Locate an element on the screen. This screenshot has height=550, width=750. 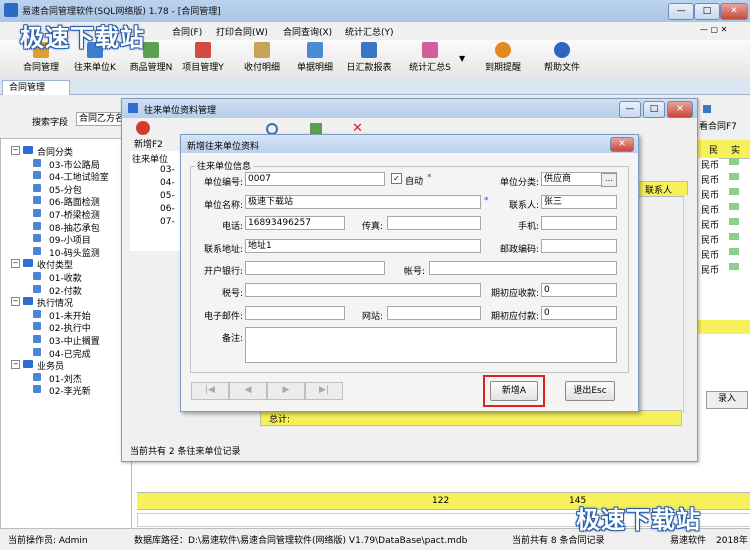
total-value-1: 122 is located at coordinates (441, 501).